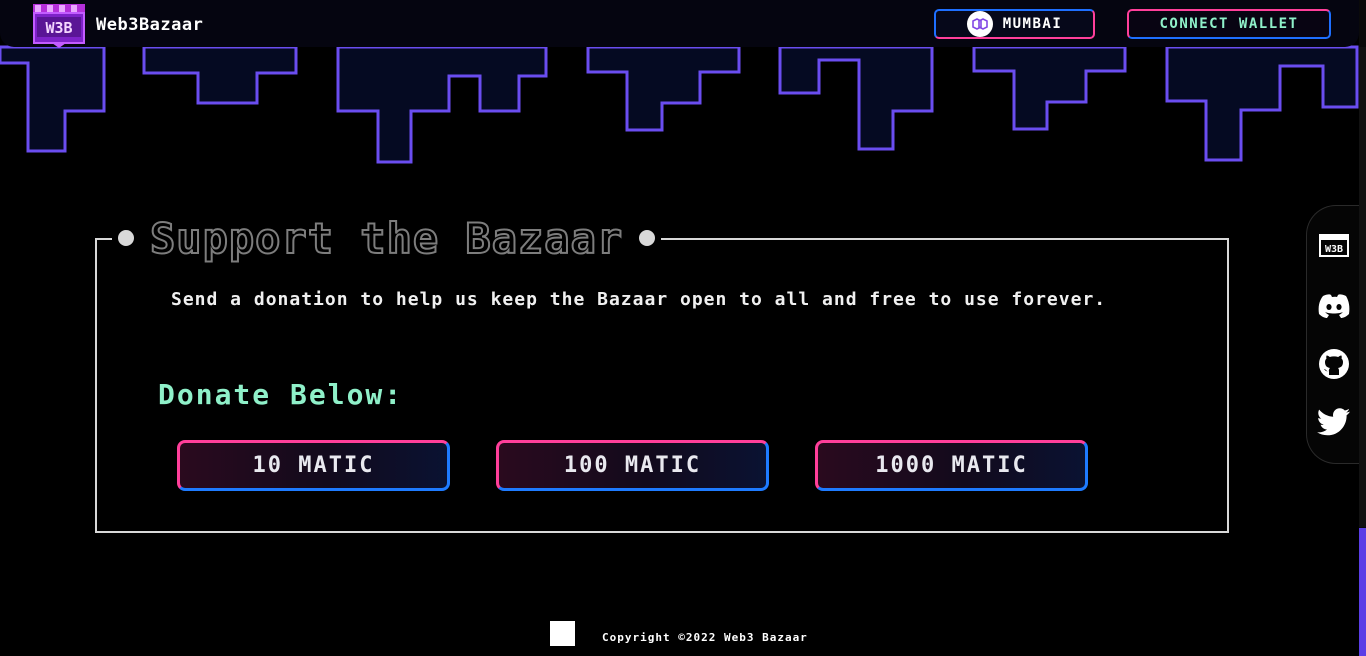 This screenshot has width=1366, height=656. I want to click on footer-logo, so click(562, 633).